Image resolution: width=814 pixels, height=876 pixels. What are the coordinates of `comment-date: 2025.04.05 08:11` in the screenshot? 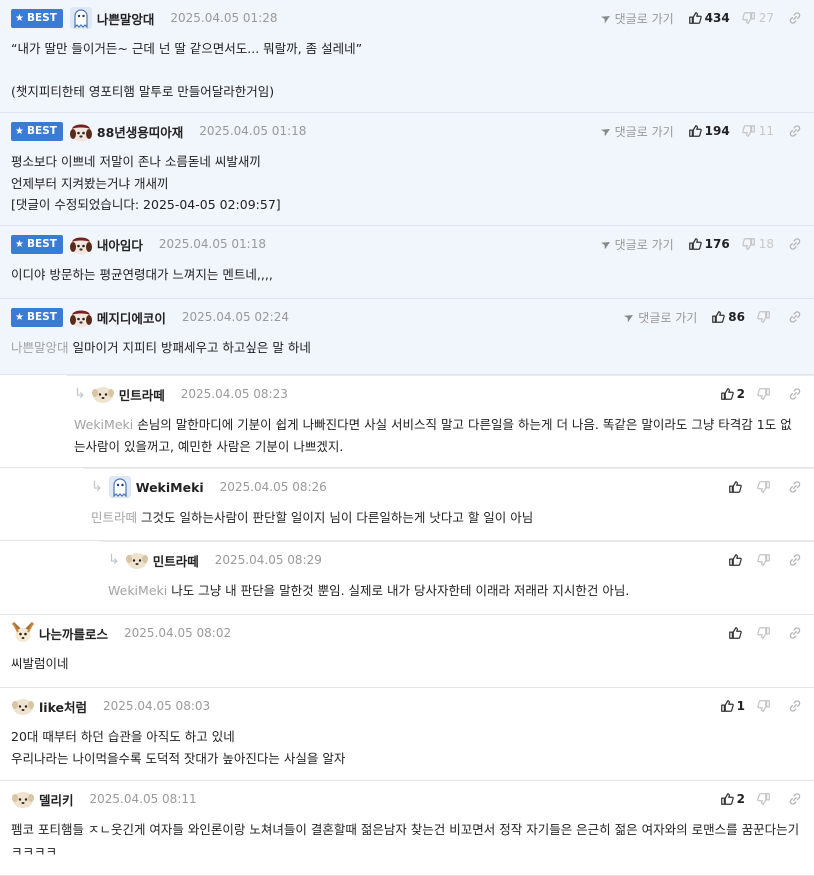 It's located at (143, 799).